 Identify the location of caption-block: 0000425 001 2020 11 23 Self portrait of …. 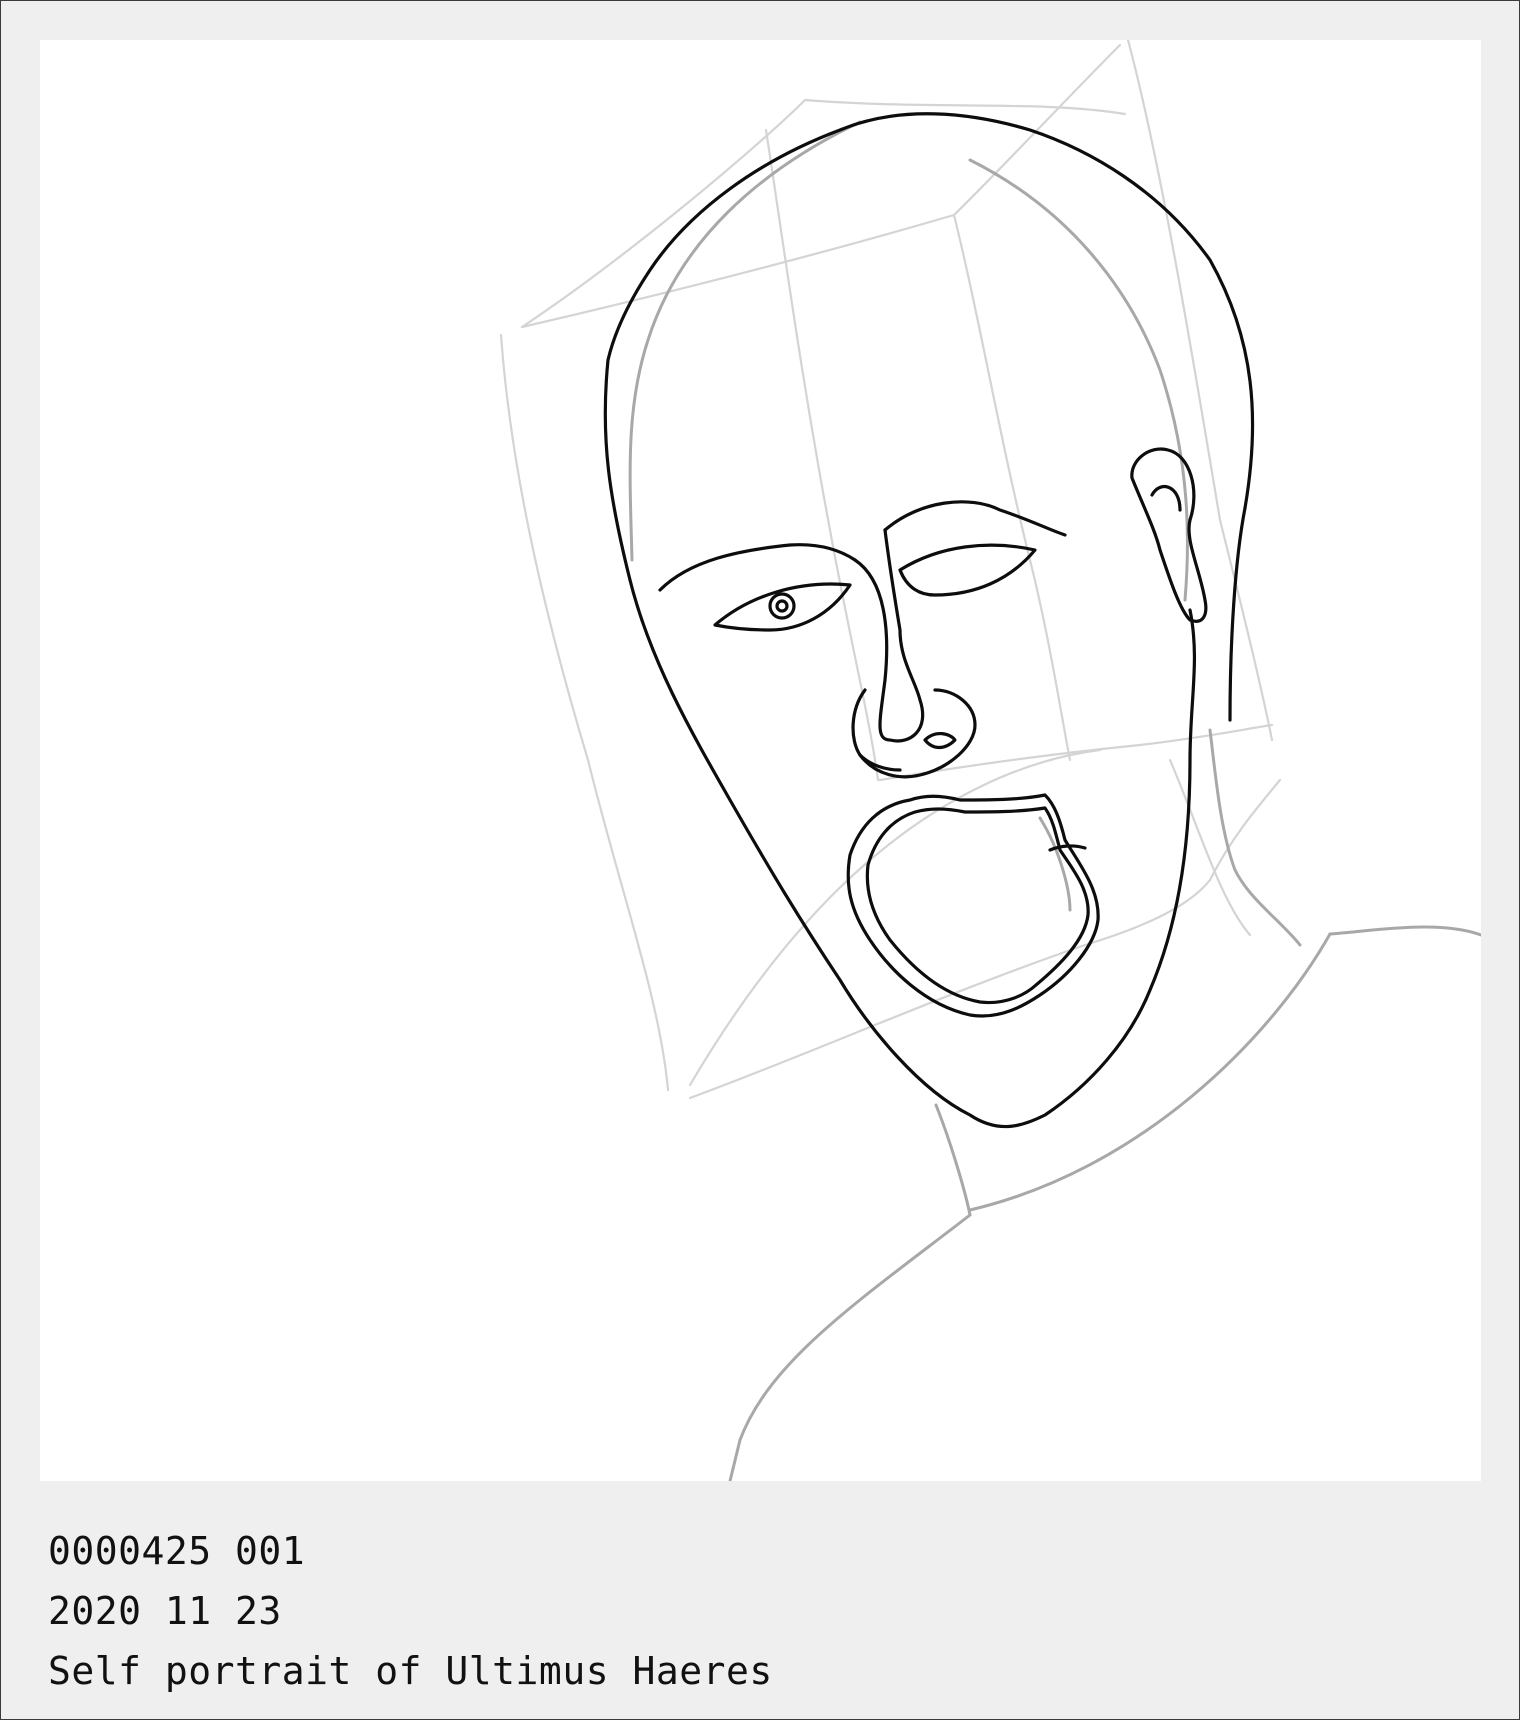
(410, 1611).